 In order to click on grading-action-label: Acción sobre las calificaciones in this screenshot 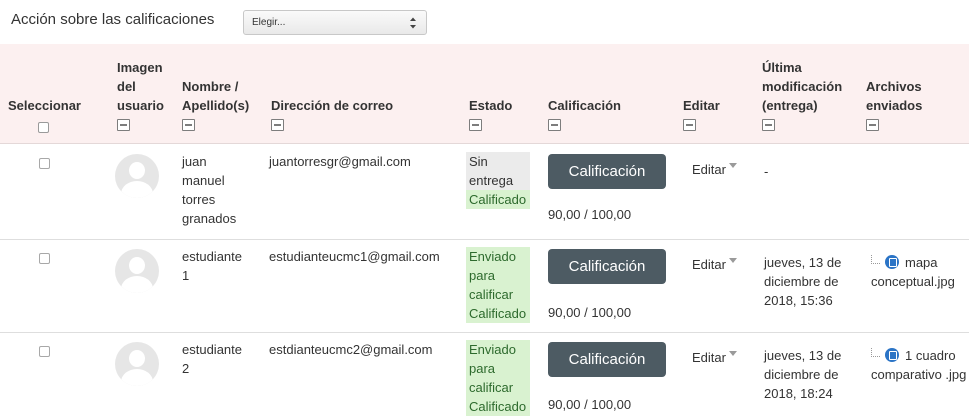, I will do `click(113, 19)`.